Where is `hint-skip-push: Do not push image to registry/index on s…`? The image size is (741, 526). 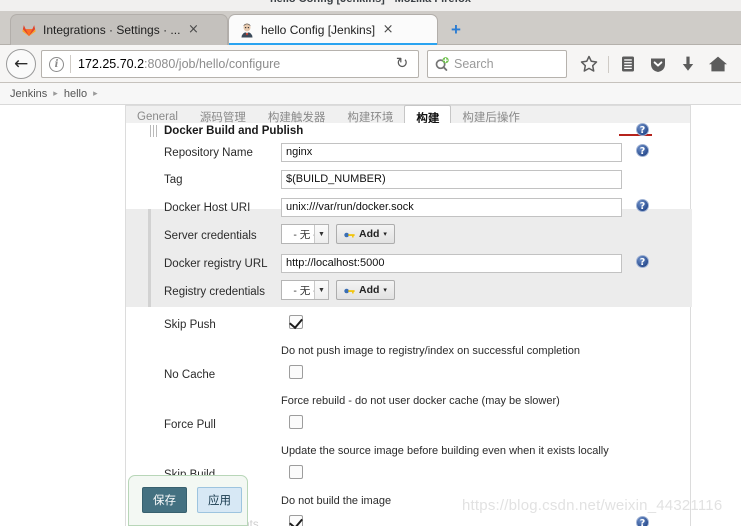
hint-skip-push: Do not push image to registry/index on s… is located at coordinates (430, 351).